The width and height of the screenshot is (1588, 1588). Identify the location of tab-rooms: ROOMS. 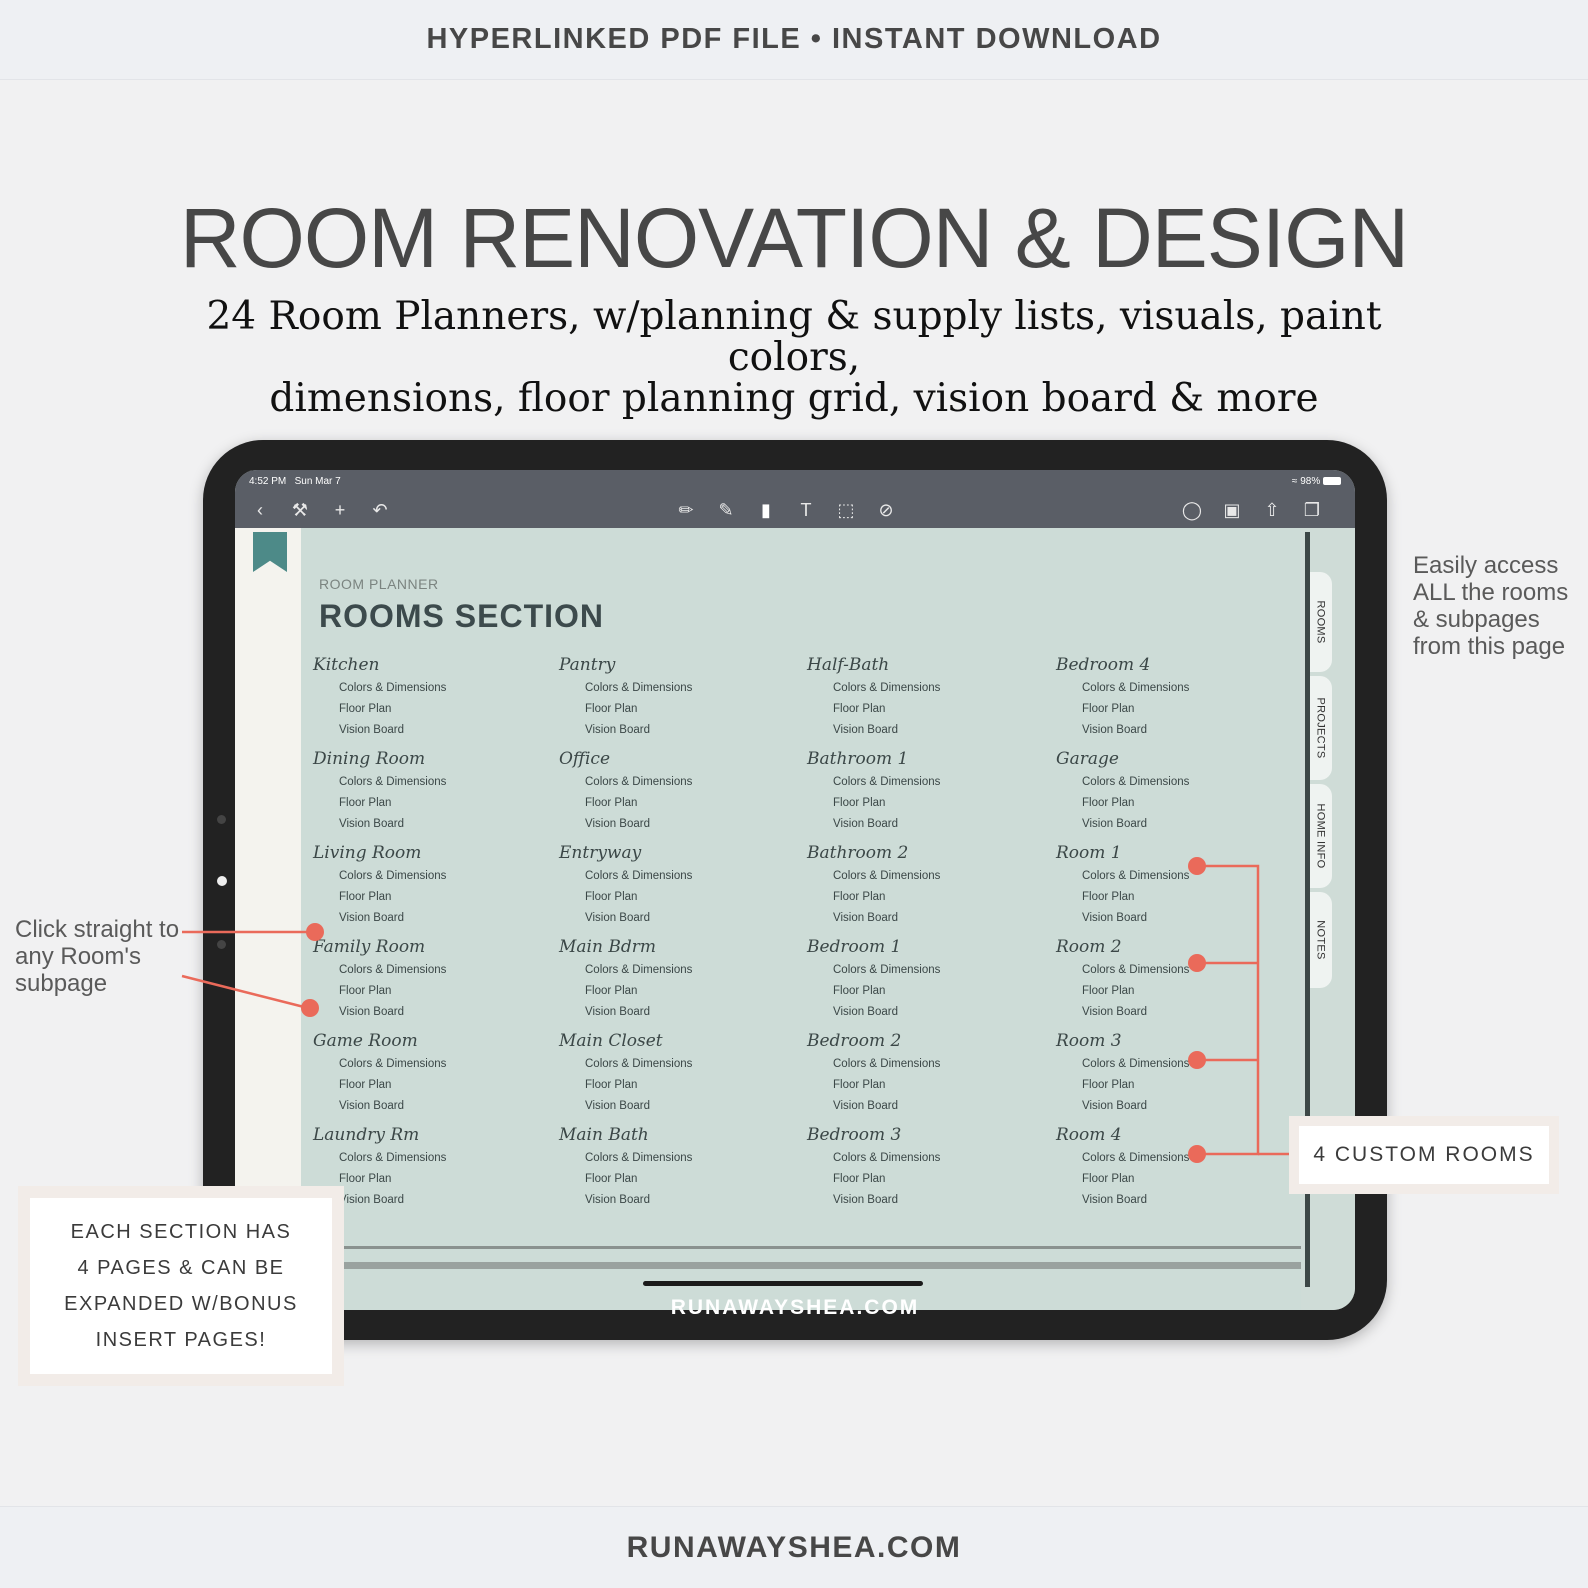
(1321, 622).